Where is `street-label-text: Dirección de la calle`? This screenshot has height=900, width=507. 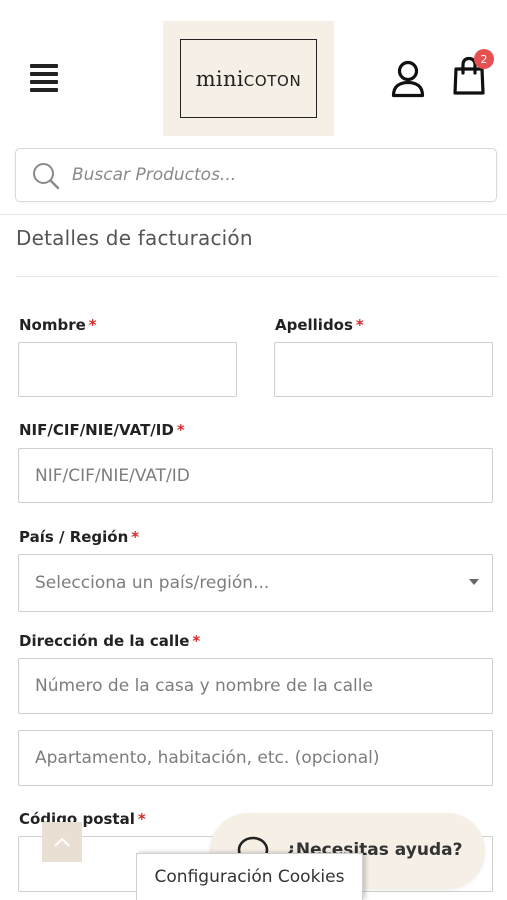
street-label-text: Dirección de la calle is located at coordinates (104, 641).